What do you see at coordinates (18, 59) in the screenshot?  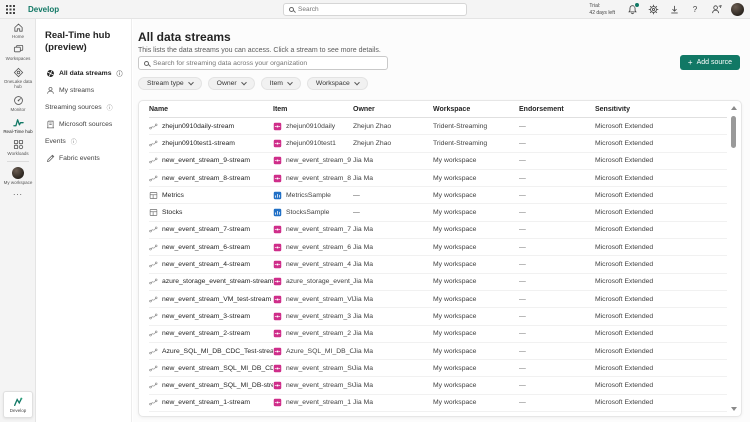 I see `rail-item-label: Workspaces` at bounding box center [18, 59].